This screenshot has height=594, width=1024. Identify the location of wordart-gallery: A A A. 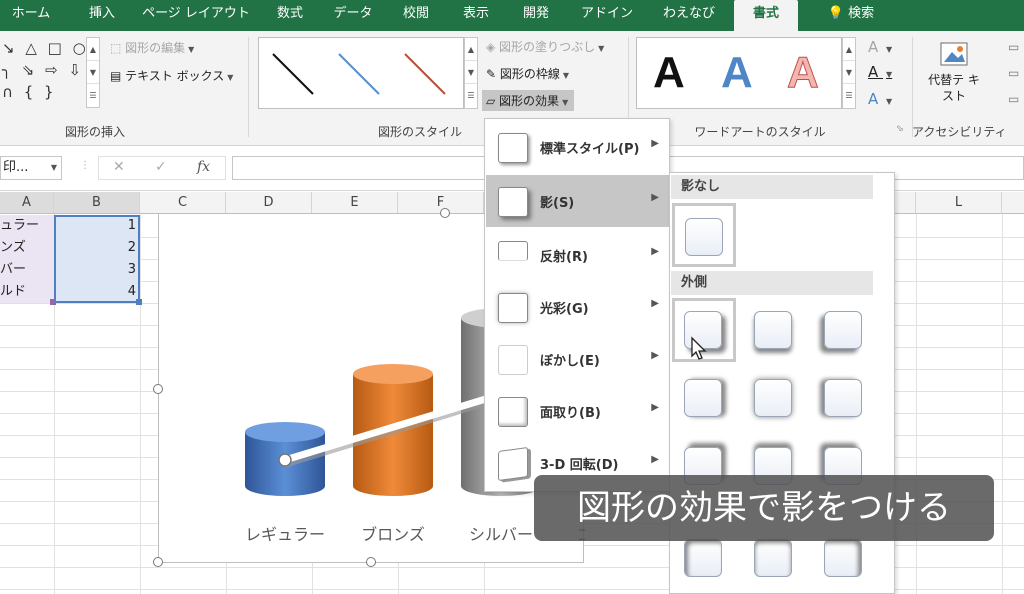
(739, 73).